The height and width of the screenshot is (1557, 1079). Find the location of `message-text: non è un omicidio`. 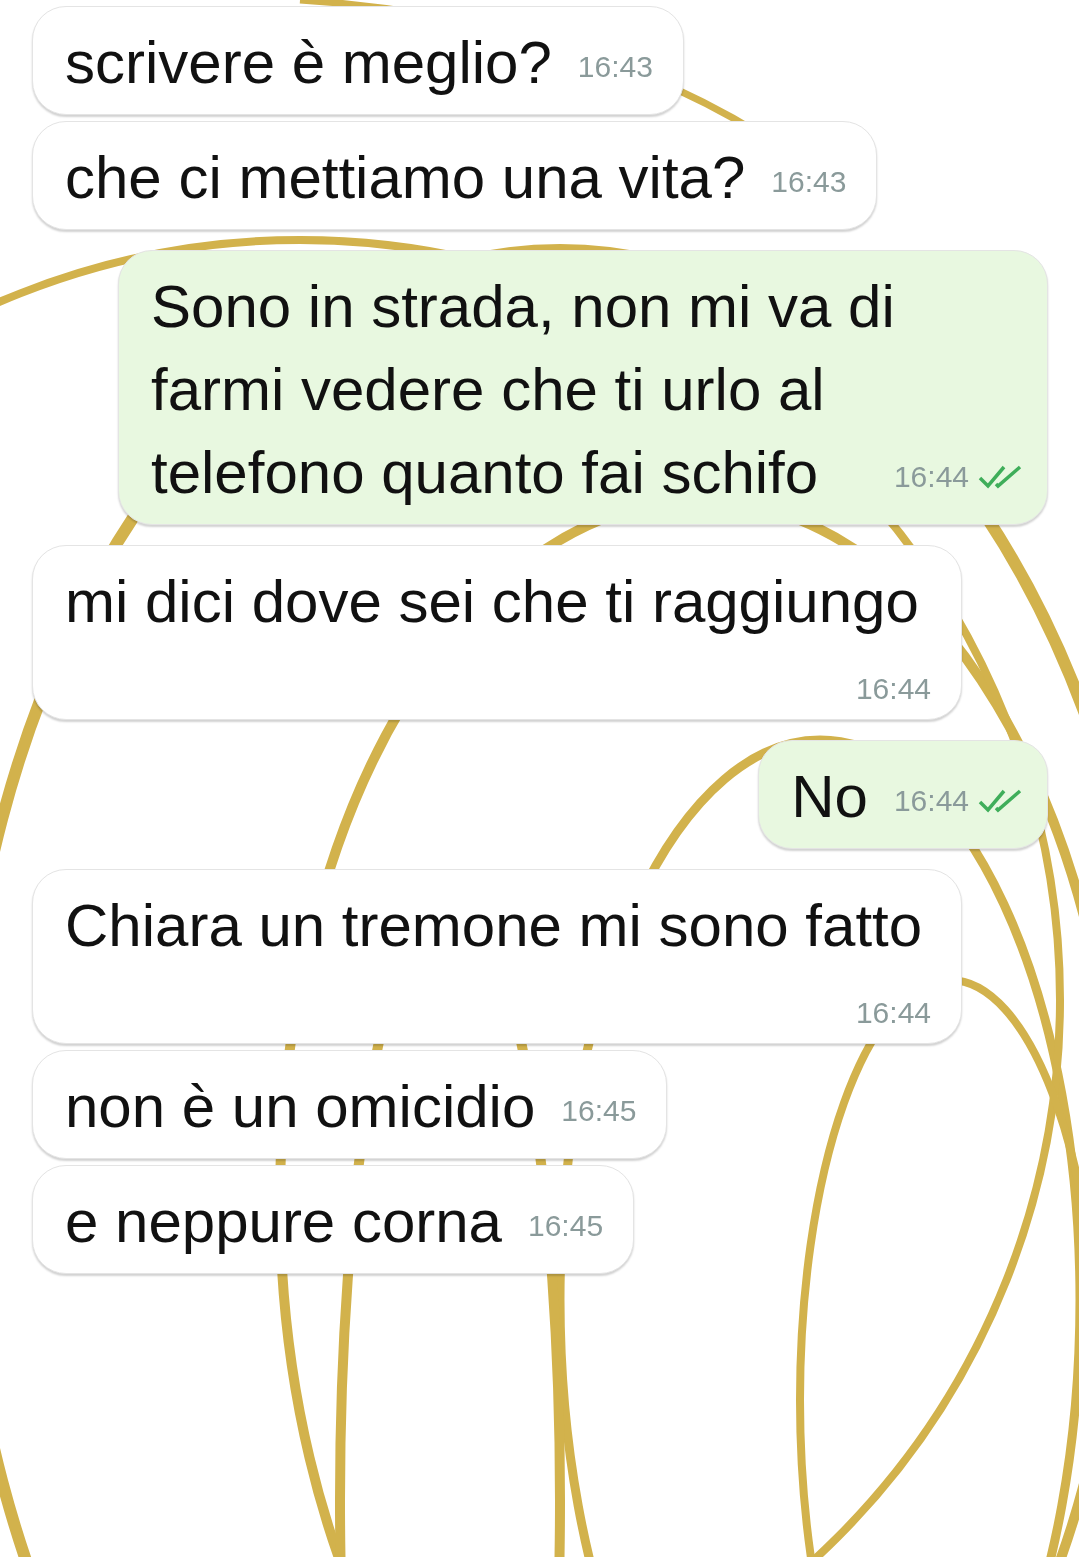

message-text: non è un omicidio is located at coordinates (300, 1106).